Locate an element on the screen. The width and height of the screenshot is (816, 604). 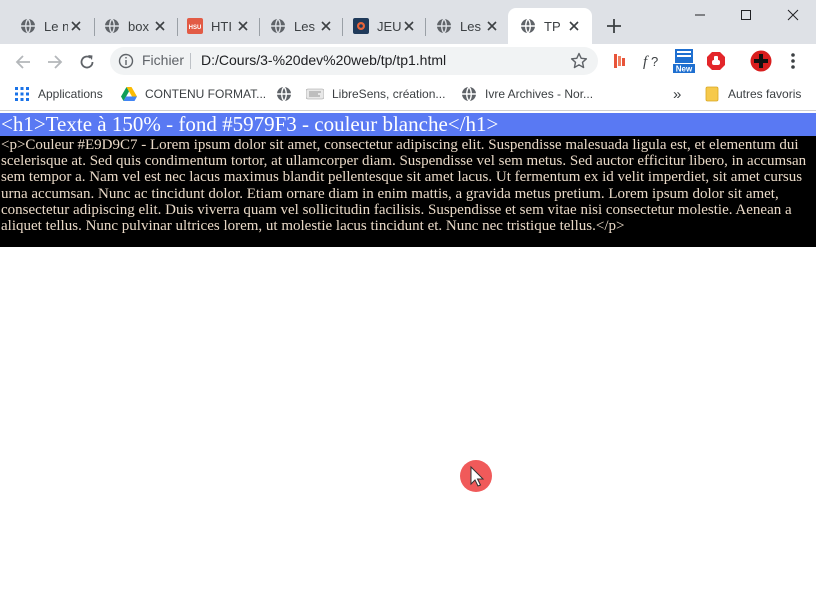
close-window-button is located at coordinates (793, 15).